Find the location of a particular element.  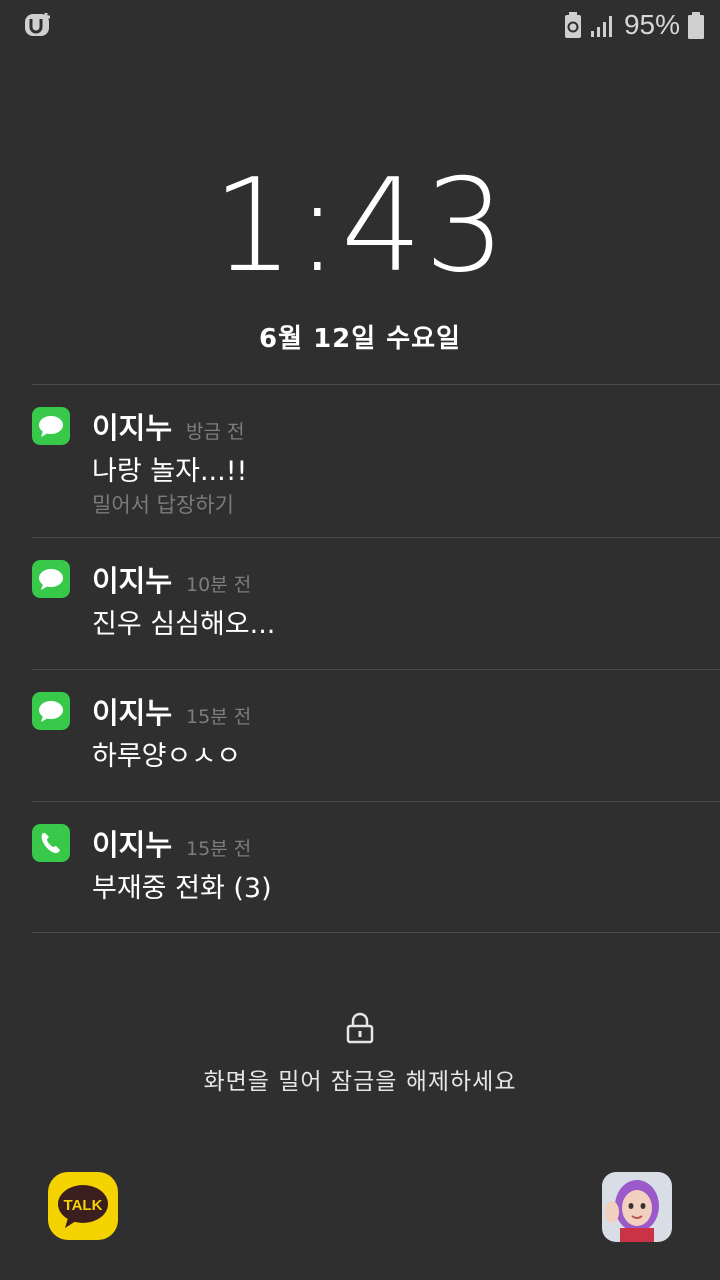

lockscreen-date: 6월 12일 수요일 is located at coordinates (360, 339).